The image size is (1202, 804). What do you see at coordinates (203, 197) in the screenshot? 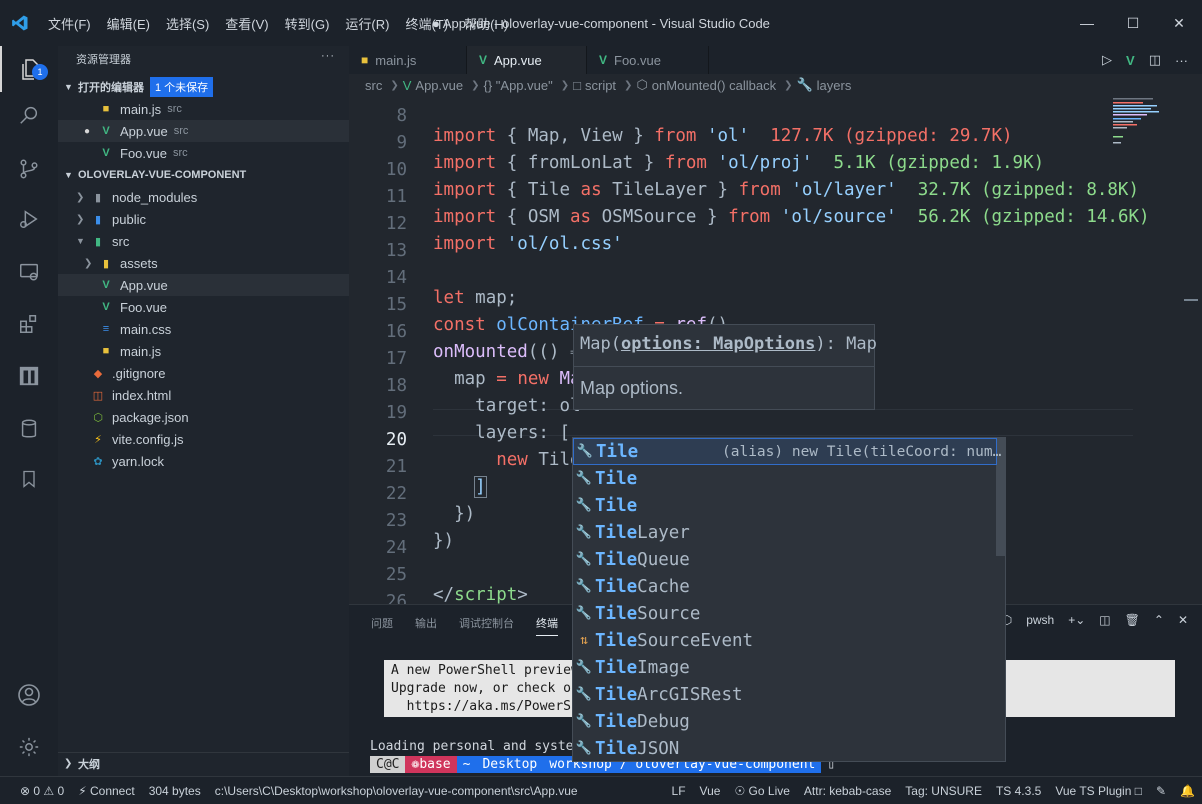
I see `tree-folder: ❯ ▮ node_modules` at bounding box center [203, 197].